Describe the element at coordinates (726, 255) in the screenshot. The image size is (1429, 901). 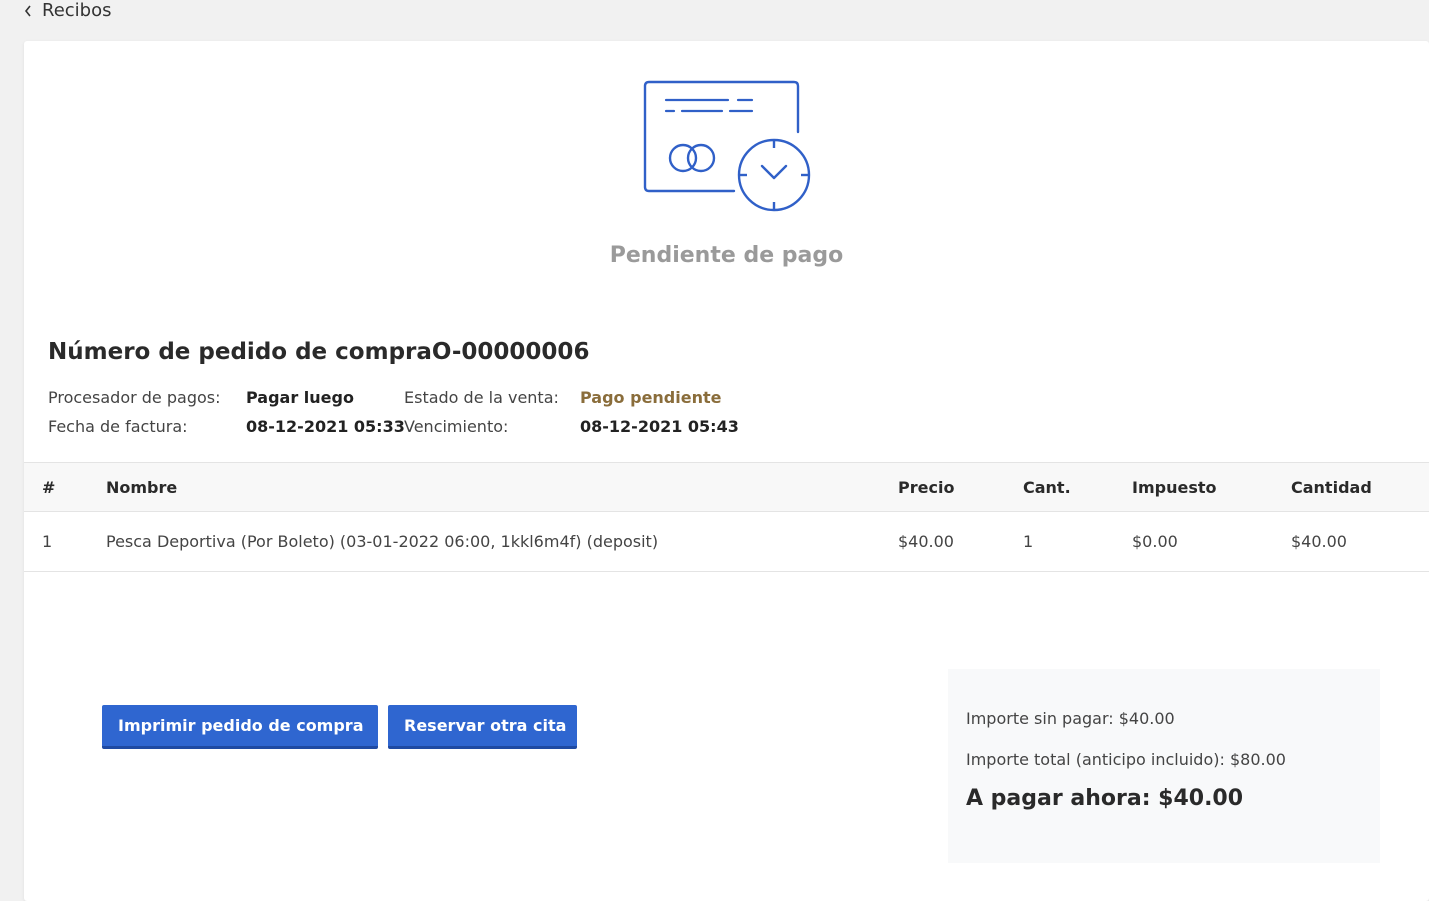
I see `payment-status-title: Pendiente de pago` at that location.